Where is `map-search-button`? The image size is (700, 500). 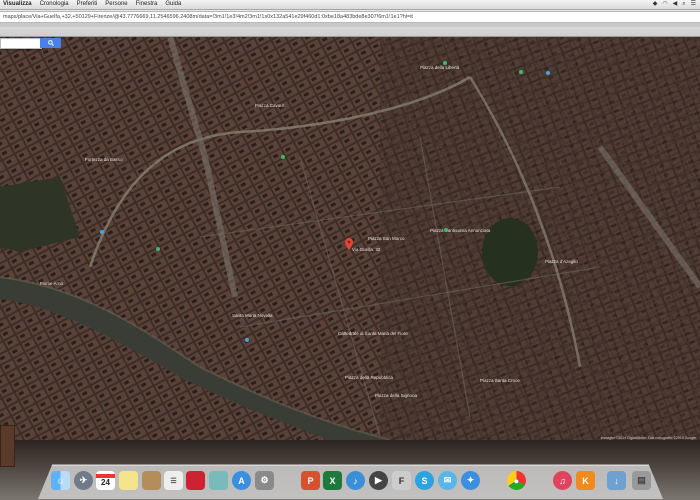 map-search-button is located at coordinates (50, 43).